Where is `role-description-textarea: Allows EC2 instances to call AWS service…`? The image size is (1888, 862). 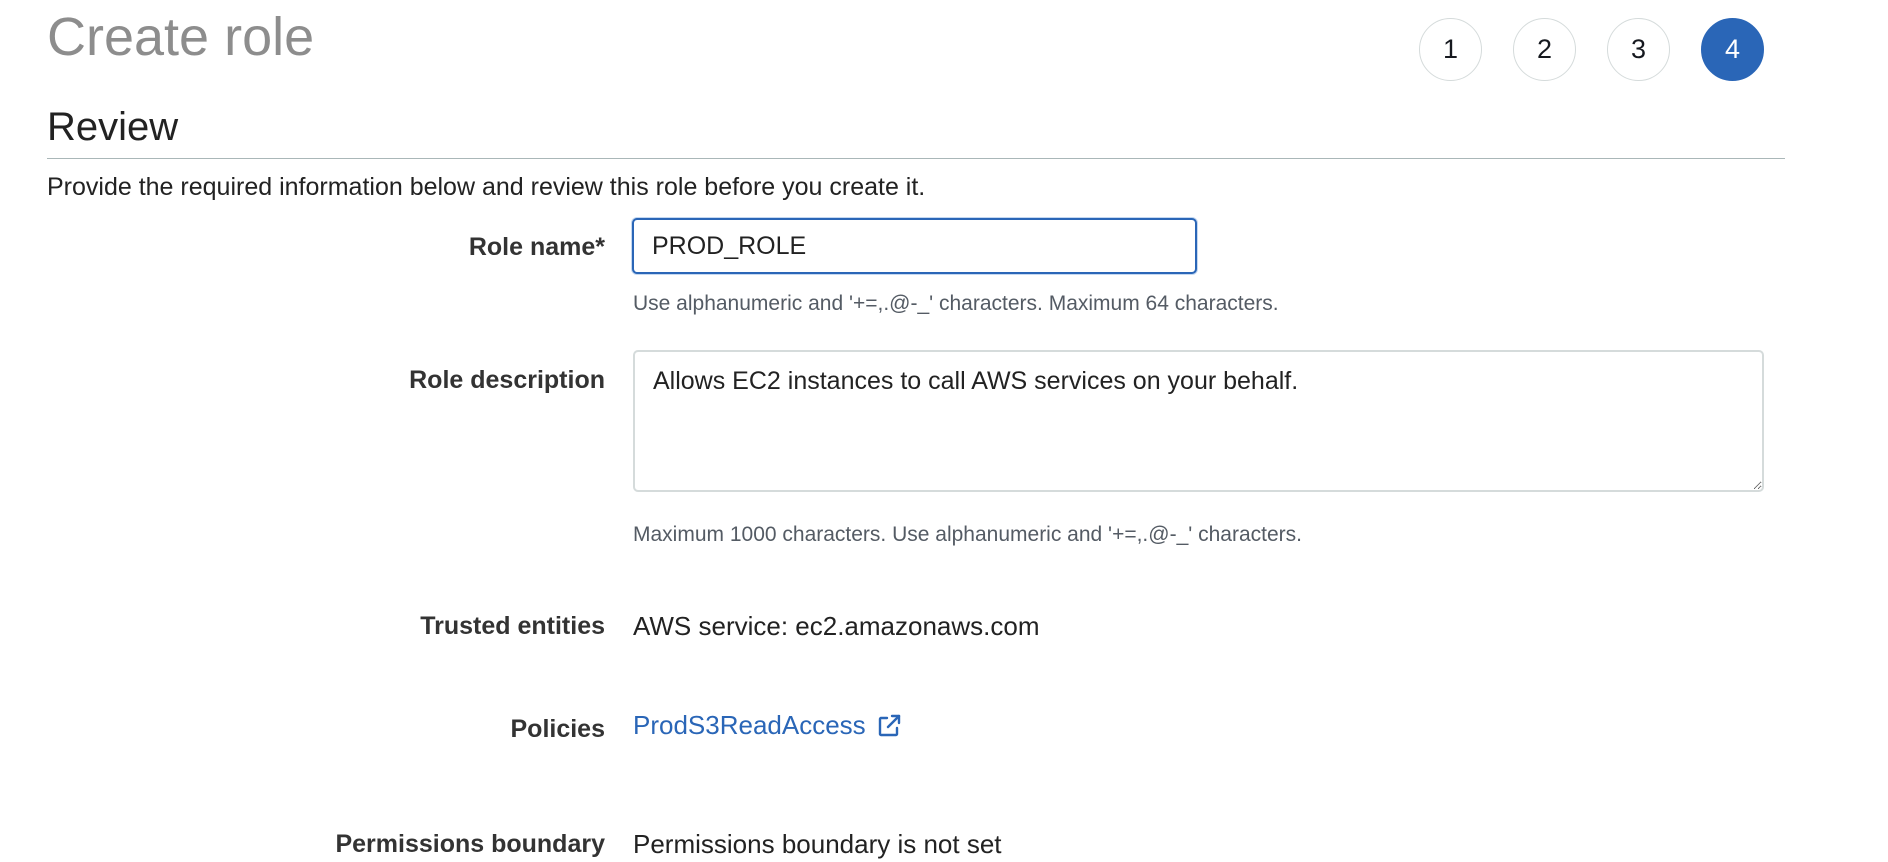
role-description-textarea: Allows EC2 instances to call AWS service… is located at coordinates (1198, 421).